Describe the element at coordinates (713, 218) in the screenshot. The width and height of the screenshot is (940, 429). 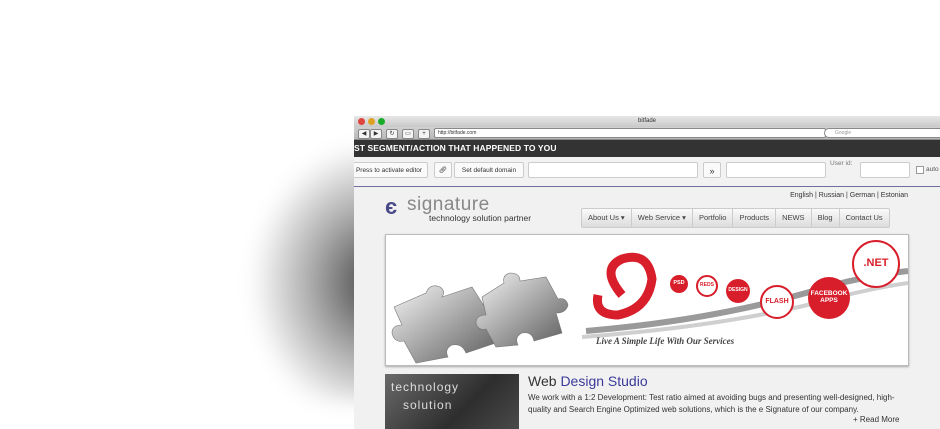
I see `menu-item-portfolio: Portfolio` at that location.